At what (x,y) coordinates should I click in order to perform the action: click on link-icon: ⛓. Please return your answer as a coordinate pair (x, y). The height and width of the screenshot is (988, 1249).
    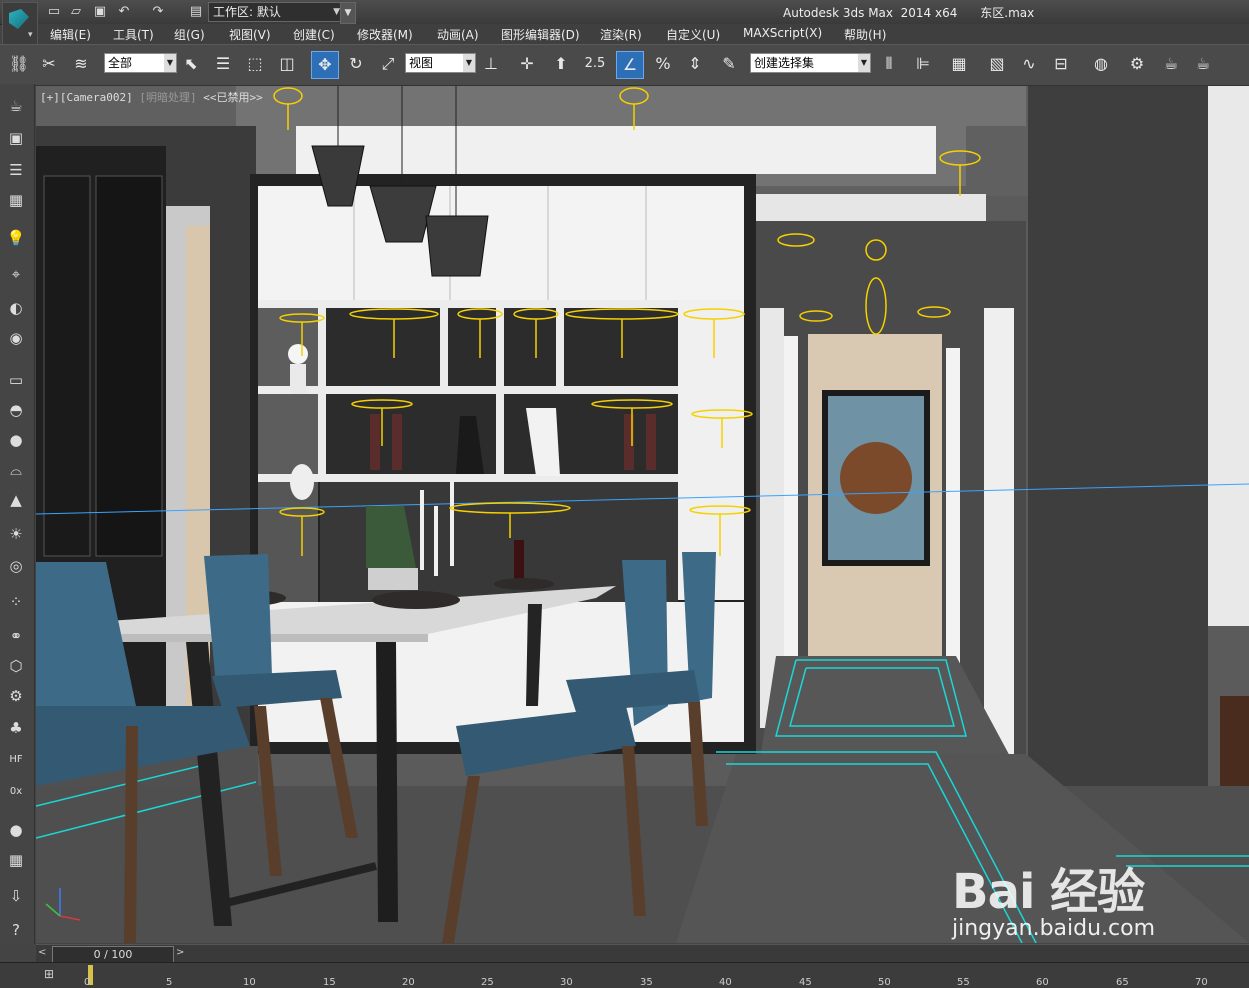
    Looking at the image, I should click on (19, 64).